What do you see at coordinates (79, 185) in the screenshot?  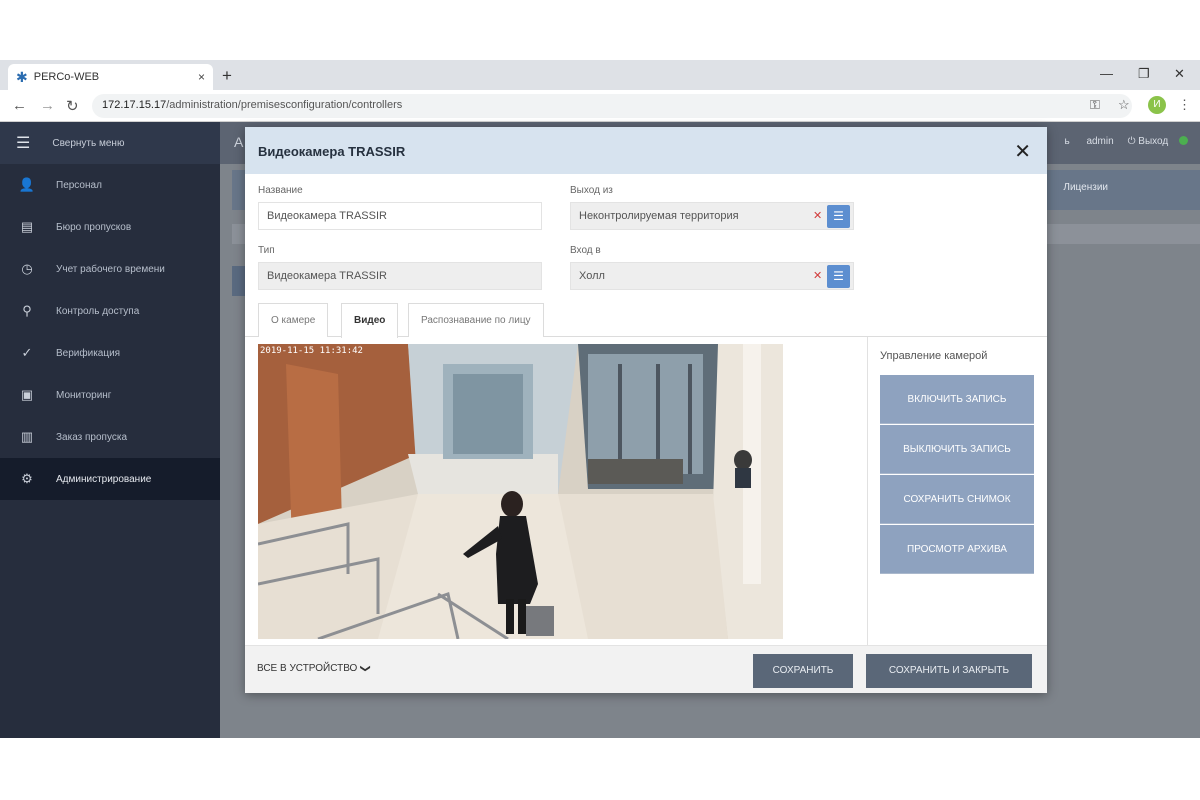 I see `sidebar-item-label: Персонал` at bounding box center [79, 185].